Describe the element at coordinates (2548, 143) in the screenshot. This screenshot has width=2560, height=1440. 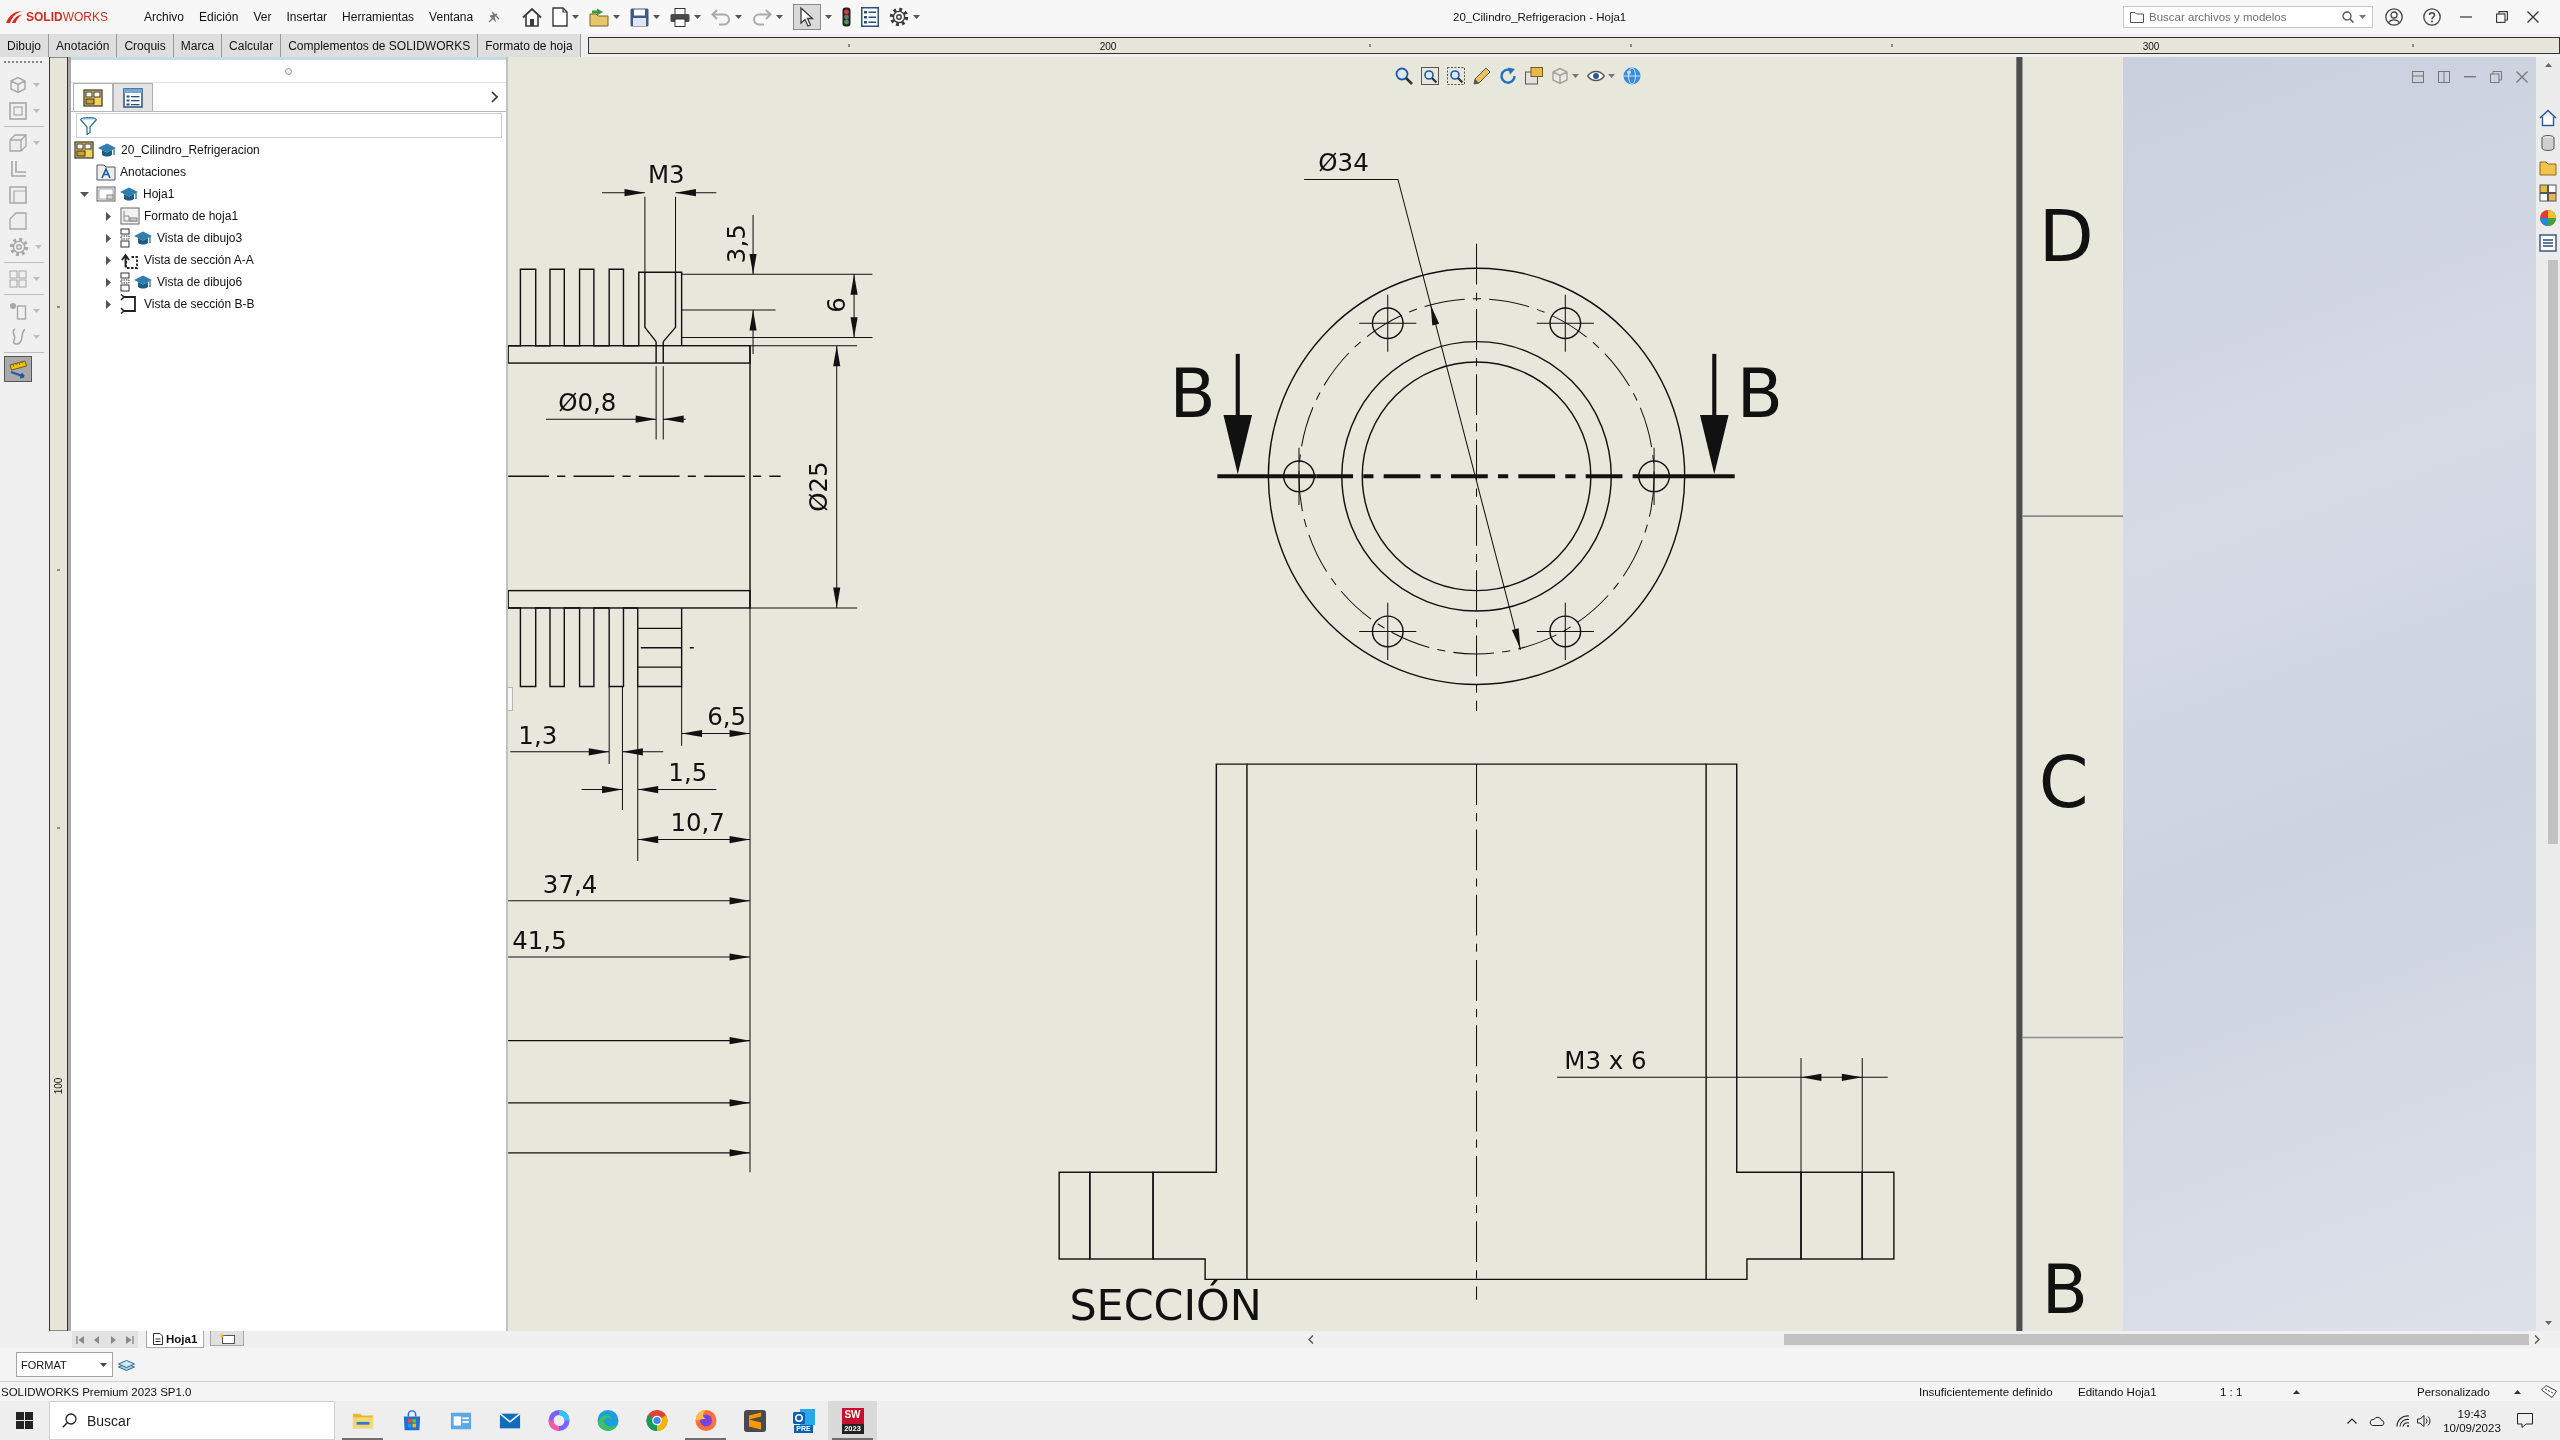
I see `cylinder-icon` at that location.